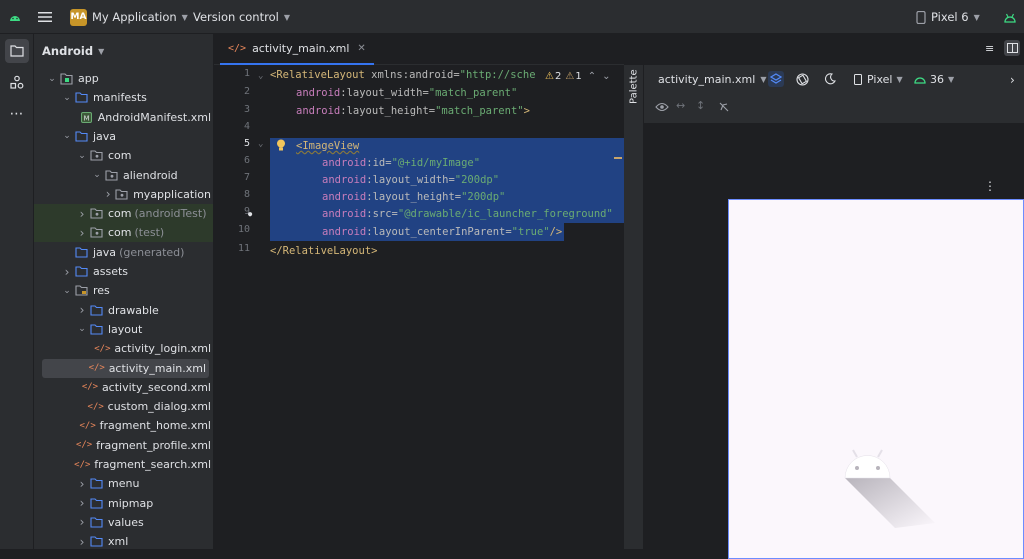 The height and width of the screenshot is (559, 1024). What do you see at coordinates (123, 136) in the screenshot?
I see `tree-item: ⌄ java` at bounding box center [123, 136].